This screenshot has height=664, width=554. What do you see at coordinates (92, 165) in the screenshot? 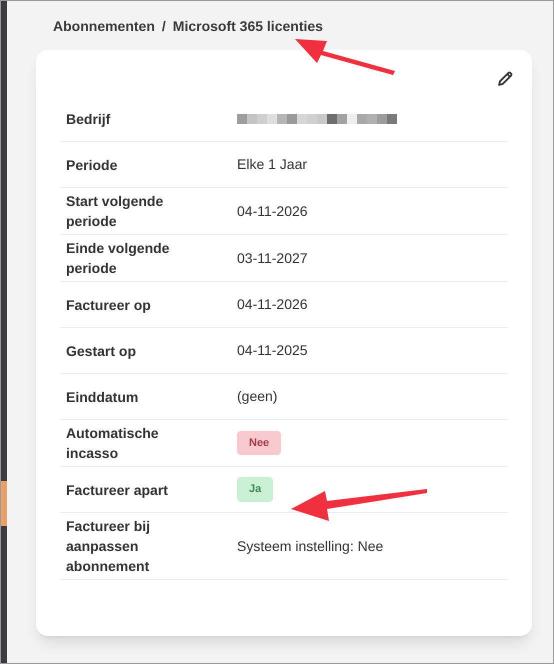
I see `detail-label: Periode` at bounding box center [92, 165].